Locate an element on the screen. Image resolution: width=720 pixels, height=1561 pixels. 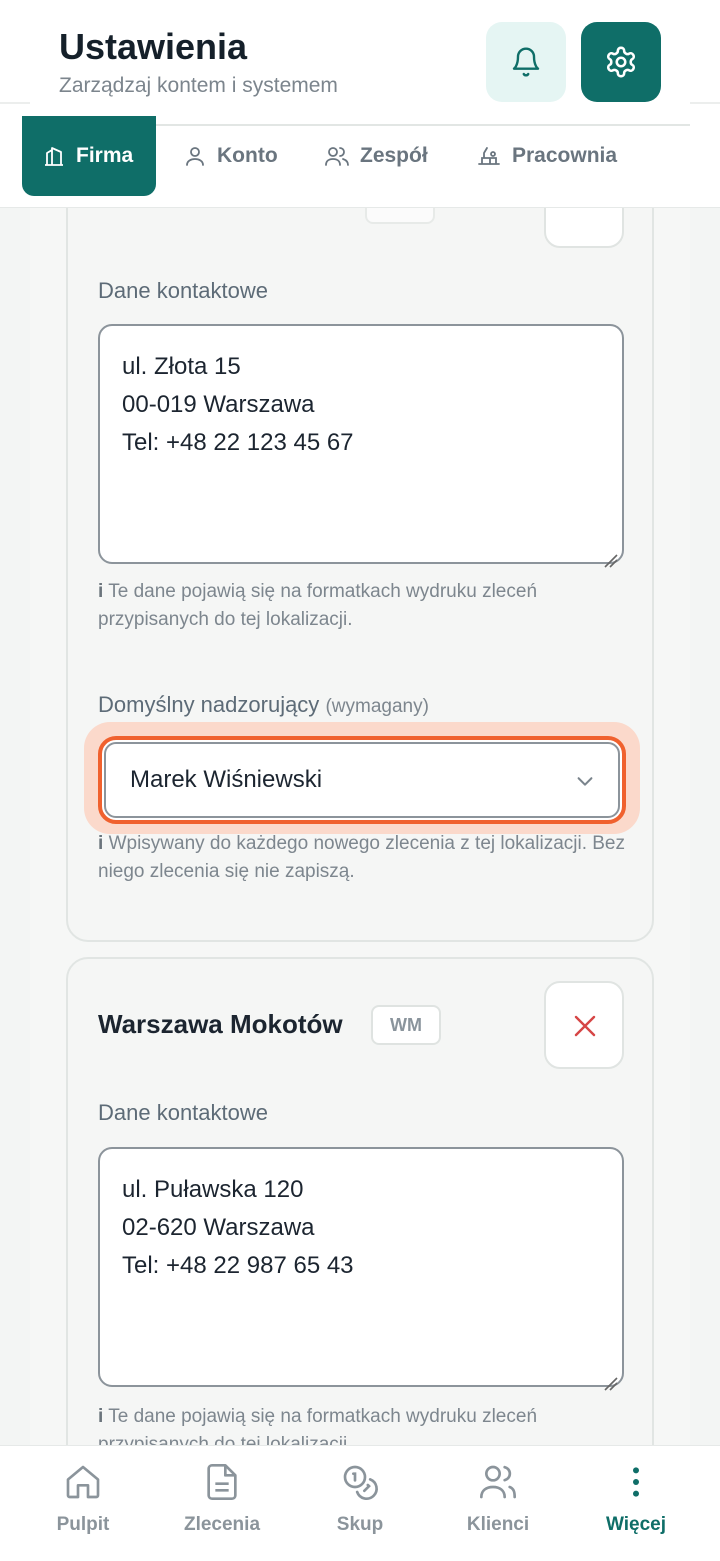
chevron-down-icon is located at coordinates (585, 781).